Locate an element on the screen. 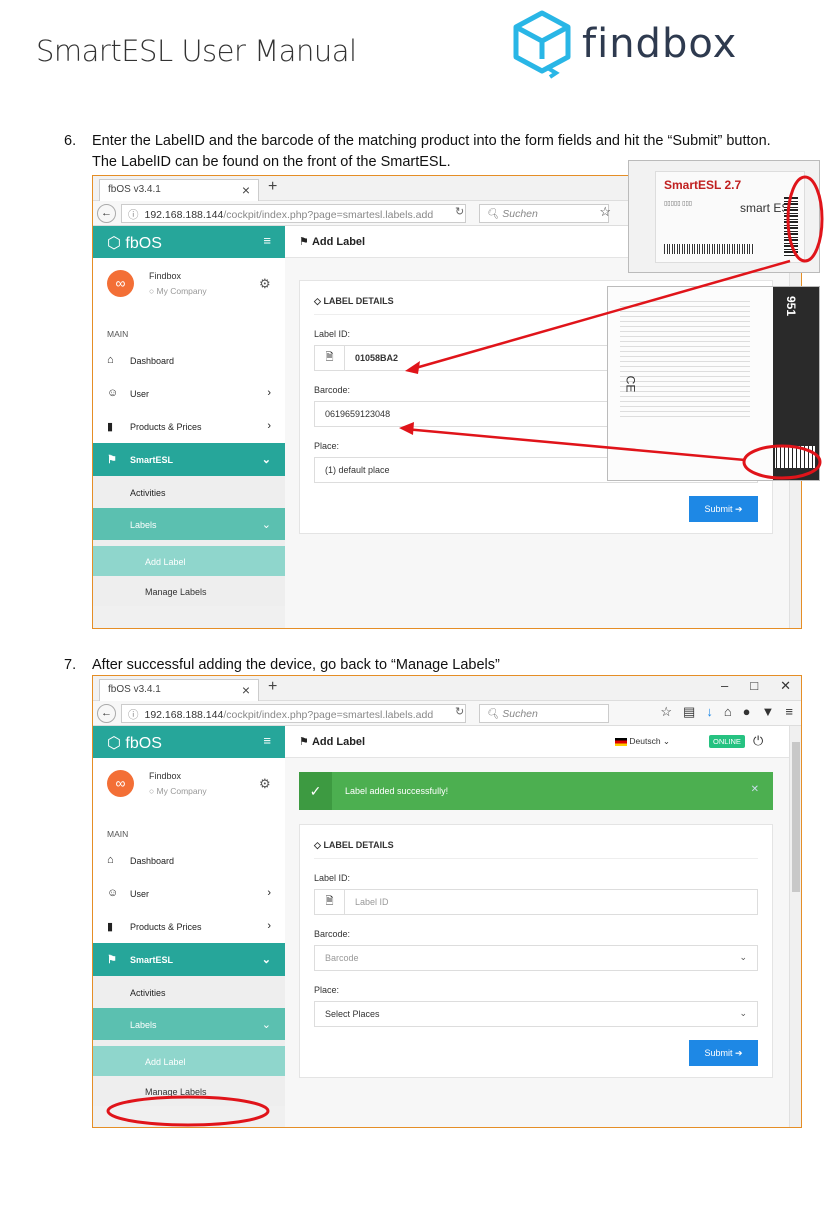 The image size is (831, 1205). label-id-label: Label ID: is located at coordinates (332, 878).